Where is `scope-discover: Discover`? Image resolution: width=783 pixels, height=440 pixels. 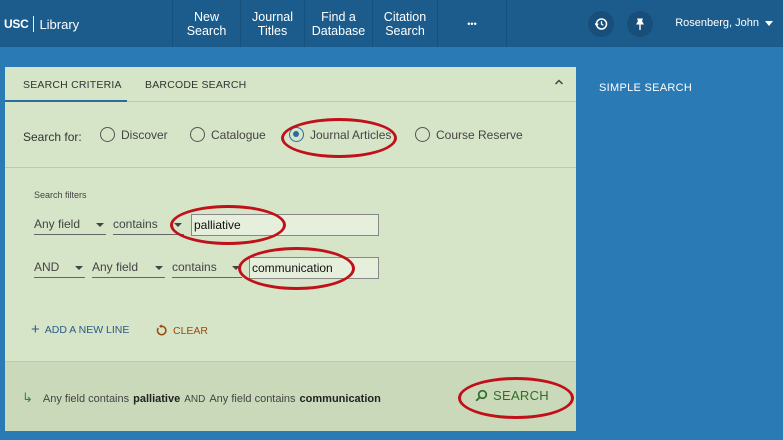
scope-discover: Discover is located at coordinates (134, 134).